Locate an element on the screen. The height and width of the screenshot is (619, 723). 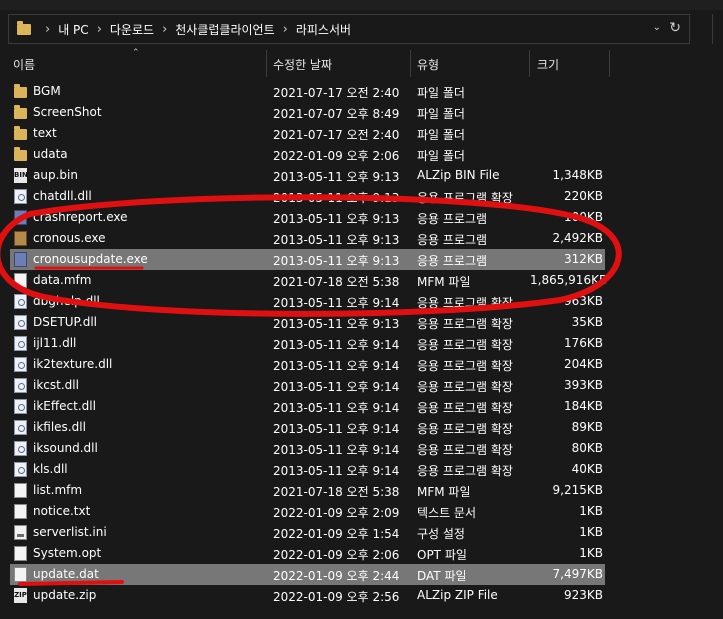
file-date: 2022-01-09 오후 2:09 is located at coordinates (336, 513).